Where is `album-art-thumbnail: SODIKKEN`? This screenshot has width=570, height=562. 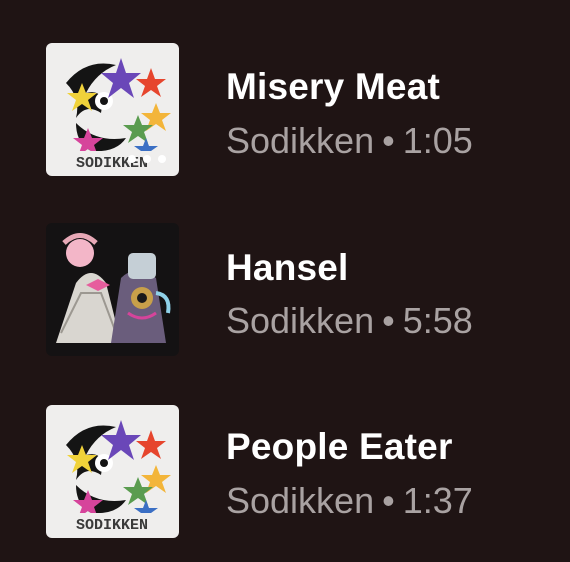
album-art-thumbnail: SODIKKEN is located at coordinates (112, 471).